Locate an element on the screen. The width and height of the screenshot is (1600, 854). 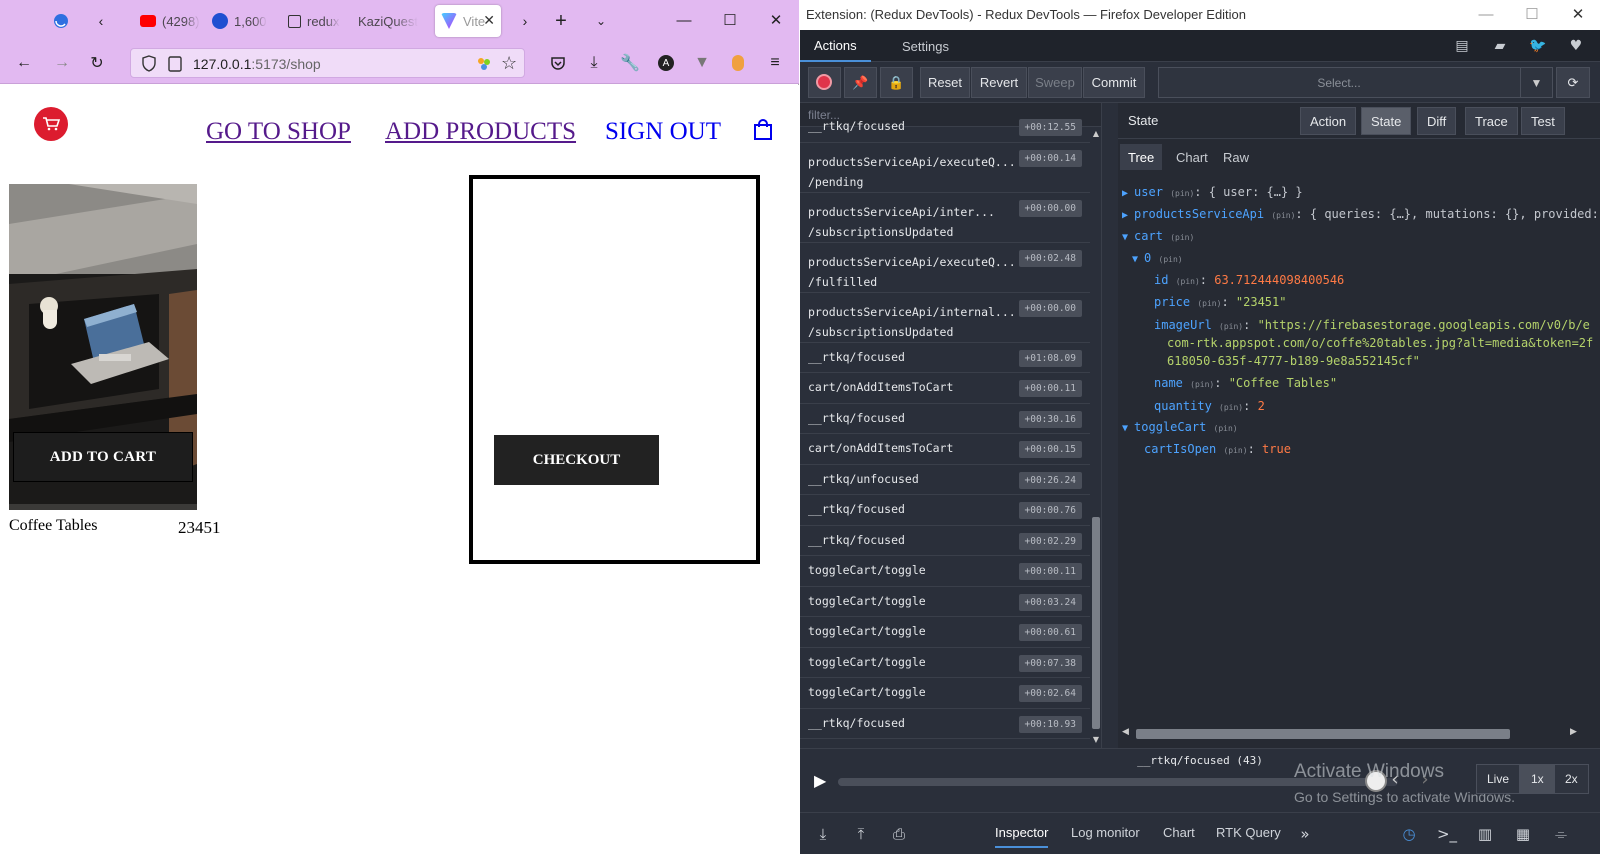
bookmark-star-icon: ☆ is located at coordinates (509, 63).